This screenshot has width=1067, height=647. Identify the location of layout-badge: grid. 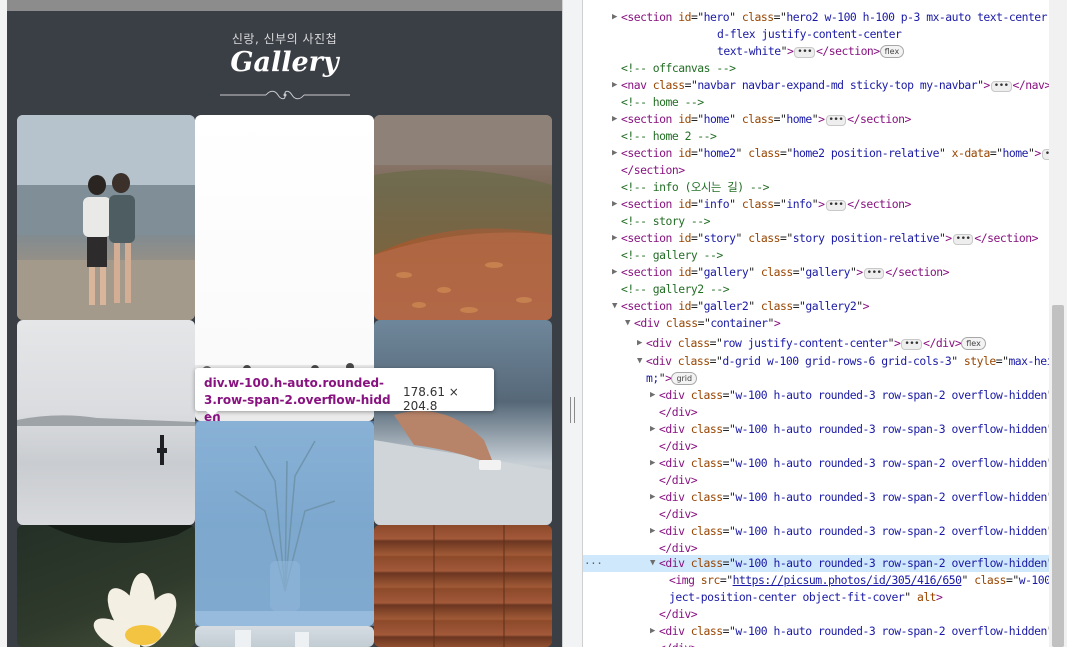
(684, 378).